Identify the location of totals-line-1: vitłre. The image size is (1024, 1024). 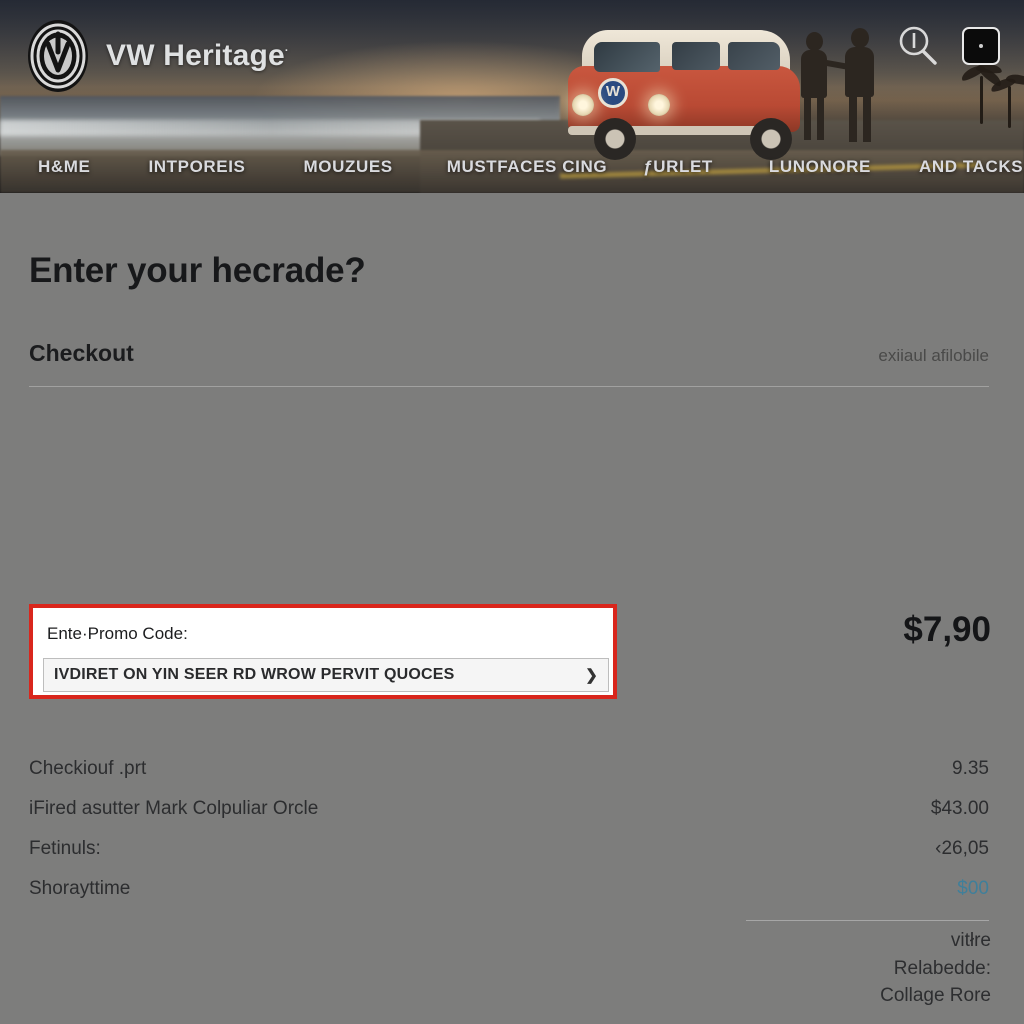
(970, 940).